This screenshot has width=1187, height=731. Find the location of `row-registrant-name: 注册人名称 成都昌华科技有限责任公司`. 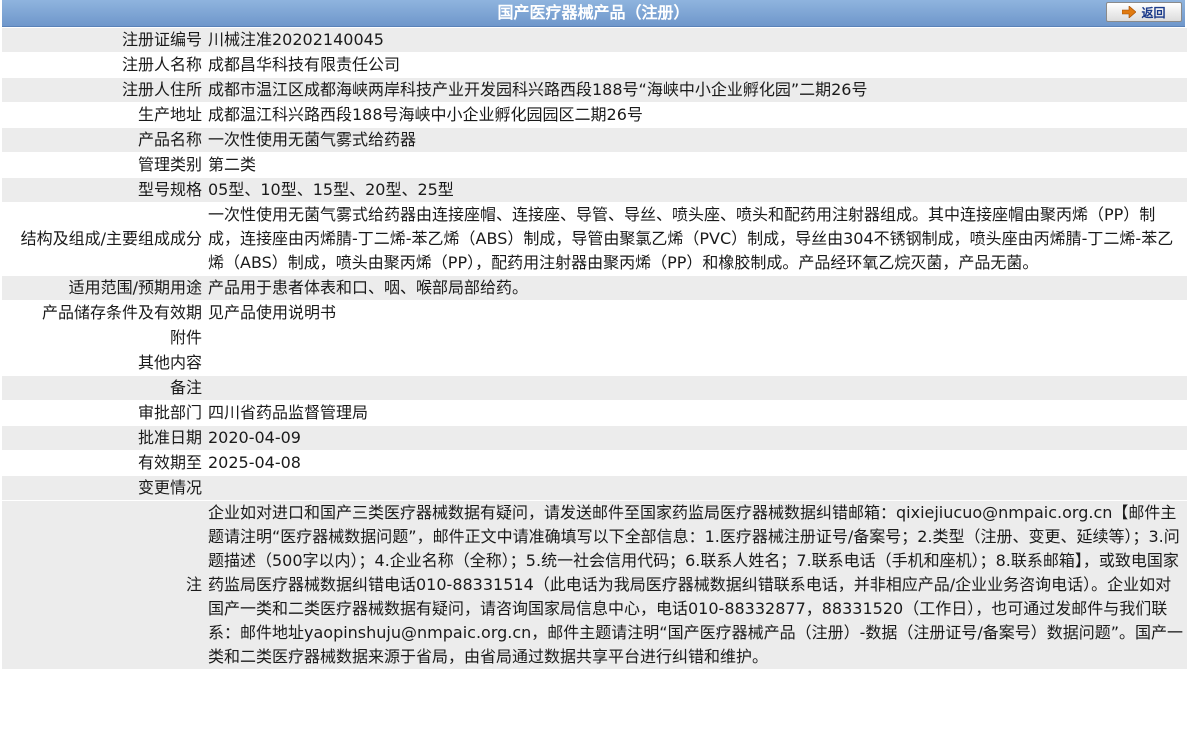

row-registrant-name: 注册人名称 成都昌华科技有限责任公司 is located at coordinates (594, 65).